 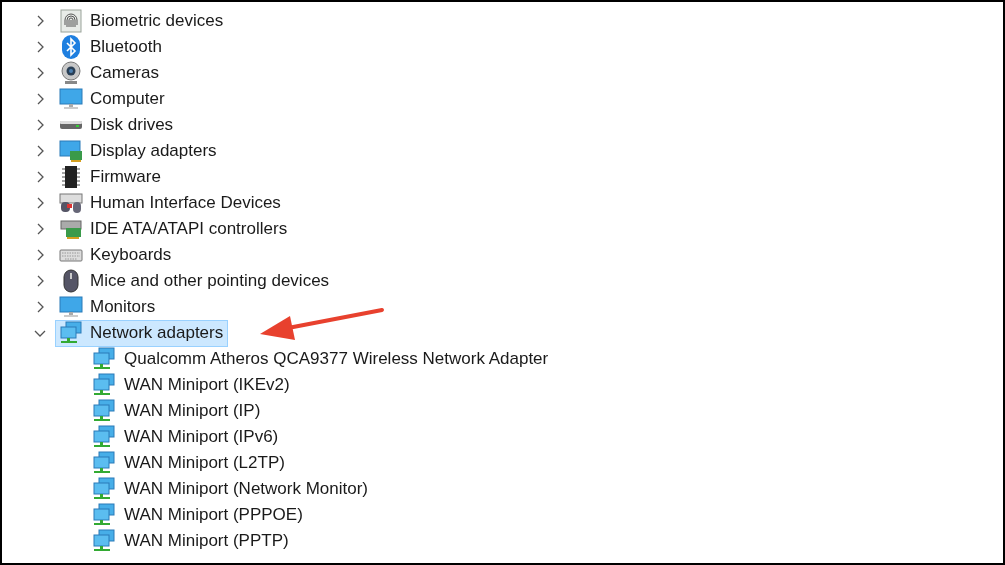 What do you see at coordinates (110, 177) in the screenshot?
I see `tree-item: Firmware` at bounding box center [110, 177].